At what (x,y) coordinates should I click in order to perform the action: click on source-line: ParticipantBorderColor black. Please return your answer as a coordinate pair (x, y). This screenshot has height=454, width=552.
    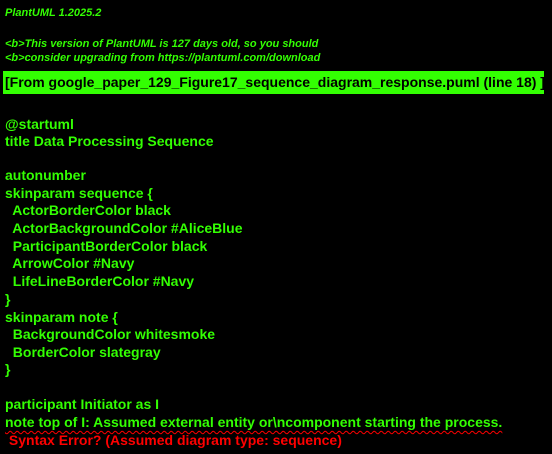
    Looking at the image, I should click on (106, 246).